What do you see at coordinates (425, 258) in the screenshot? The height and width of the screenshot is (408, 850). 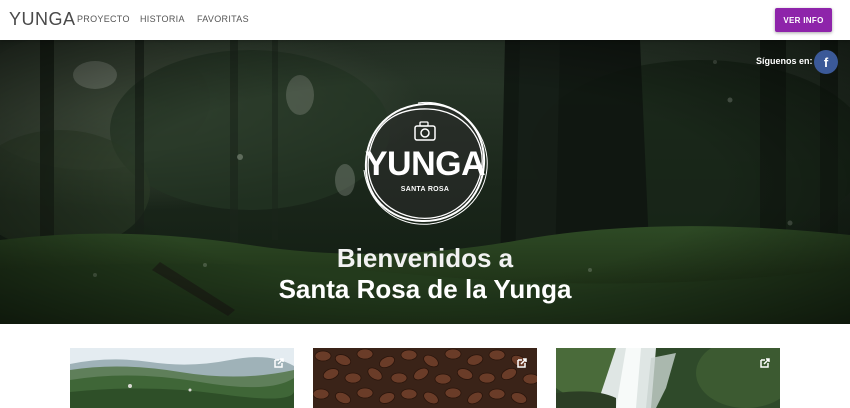 I see `hero-headline-line1: Bienvenidos a` at bounding box center [425, 258].